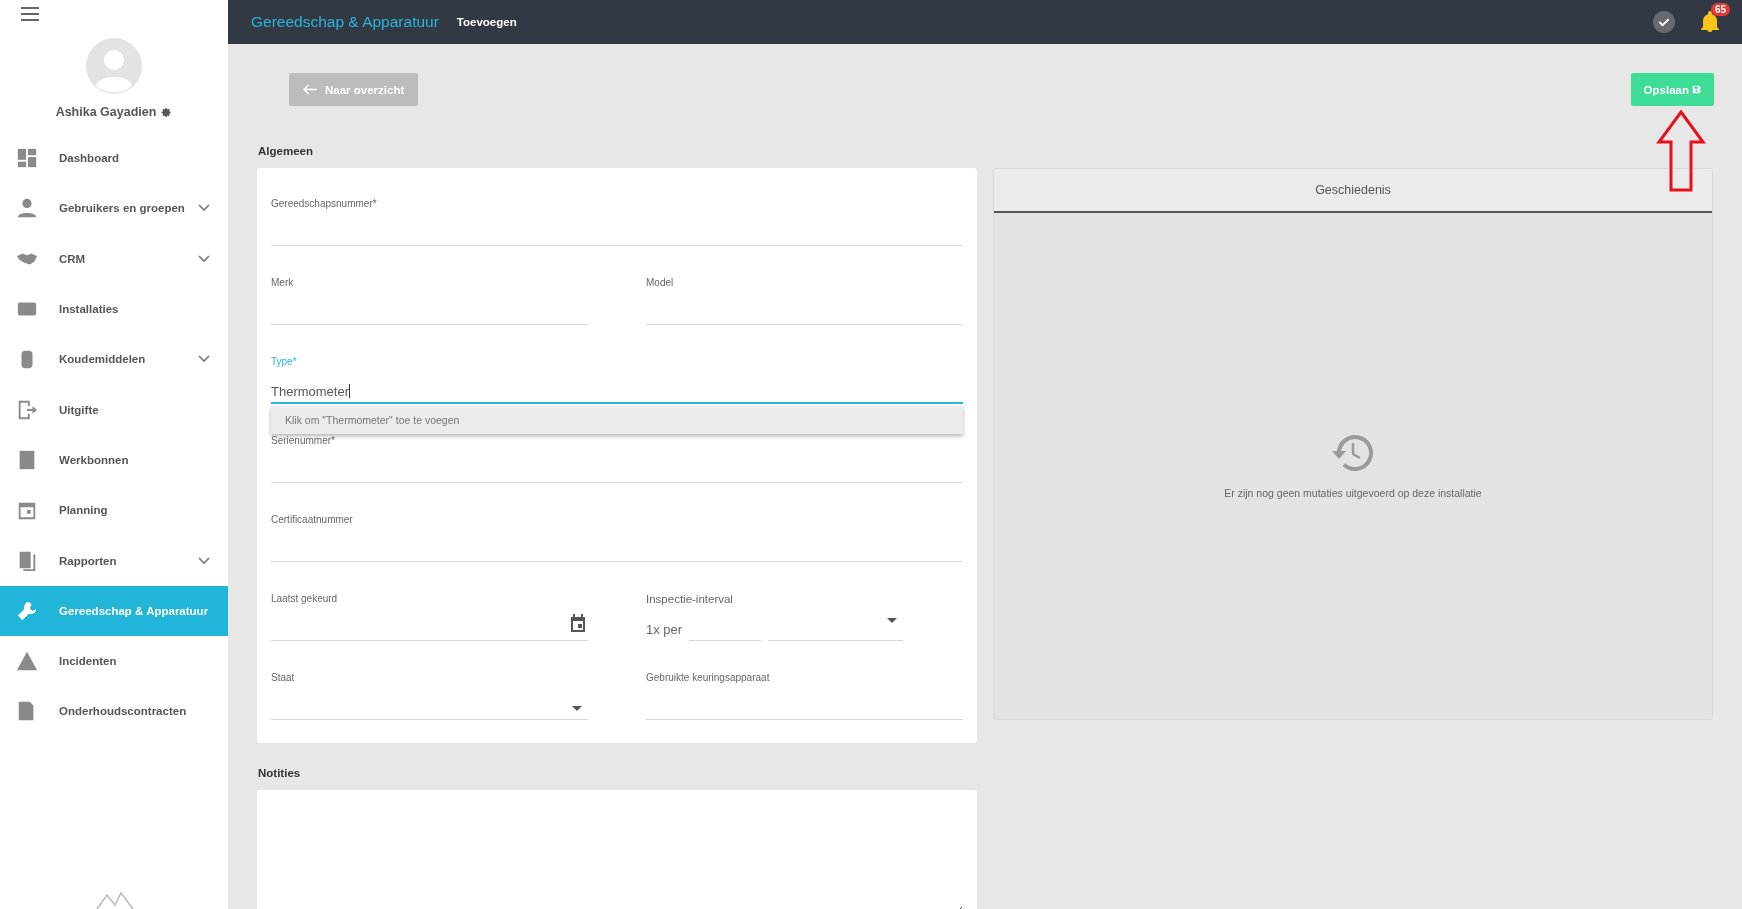 The height and width of the screenshot is (909, 1742). What do you see at coordinates (106, 112) in the screenshot?
I see `user-name: Ashika Gayadien` at bounding box center [106, 112].